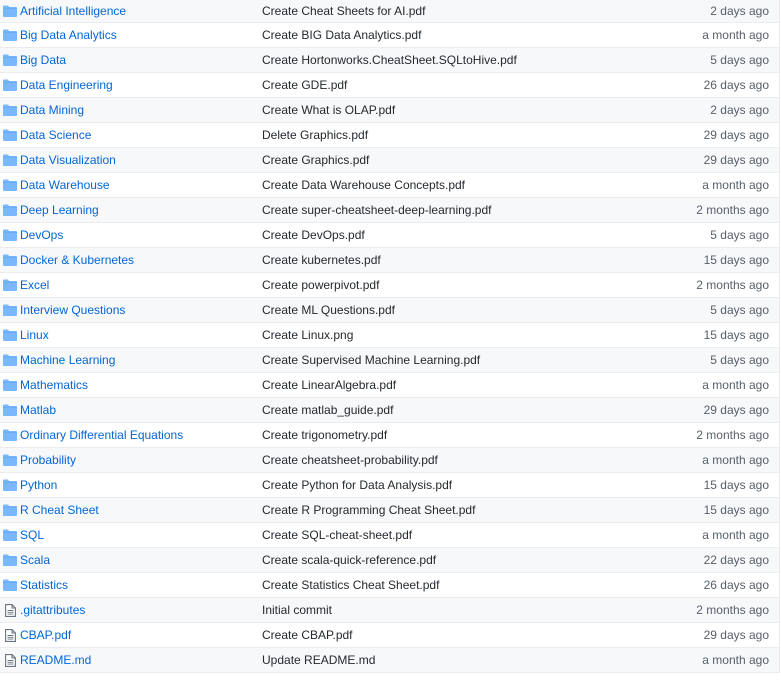 The height and width of the screenshot is (680, 781). Describe the element at coordinates (368, 510) in the screenshot. I see `commit-message-link: Create R Programming Cheat Sheet.pdf` at that location.